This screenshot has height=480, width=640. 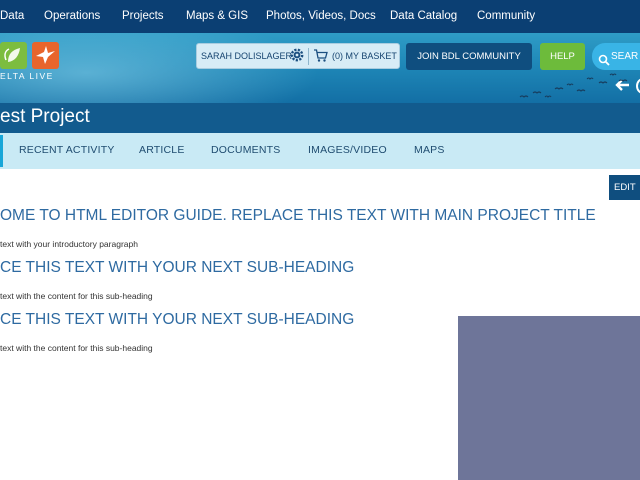 What do you see at coordinates (143, 16) in the screenshot?
I see `nav-item-projects: Projects` at bounding box center [143, 16].